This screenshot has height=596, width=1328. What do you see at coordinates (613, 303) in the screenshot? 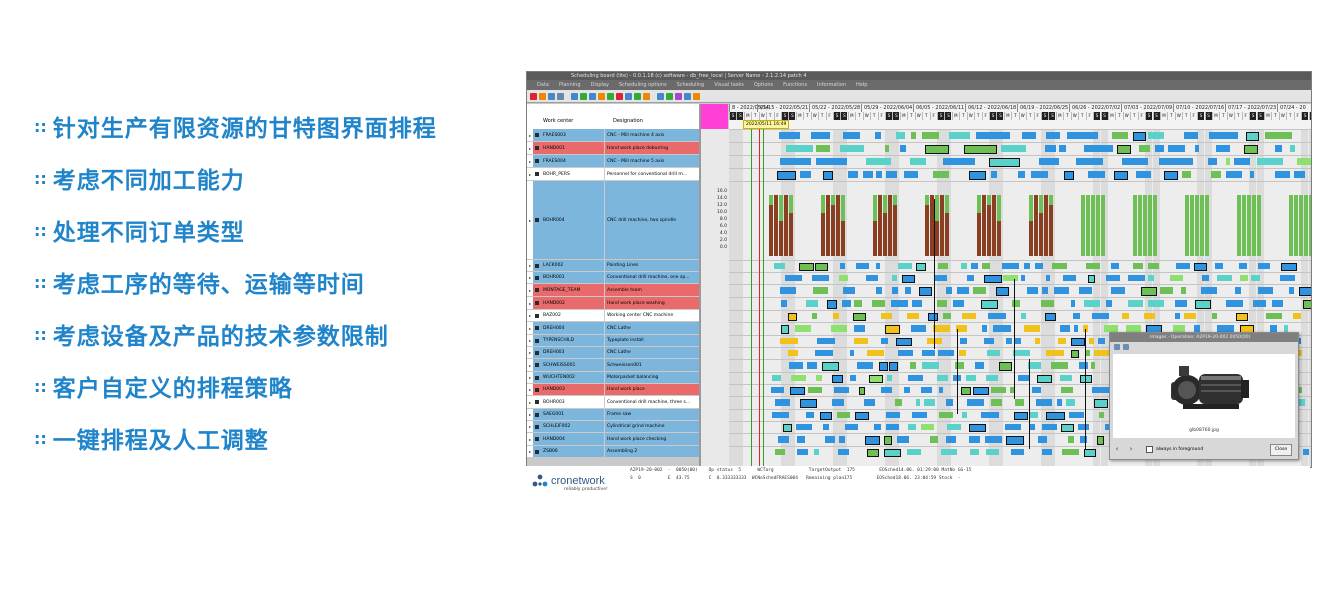
I see `work-center-row: ▸ HAND002 Hand work place washing` at bounding box center [613, 303].